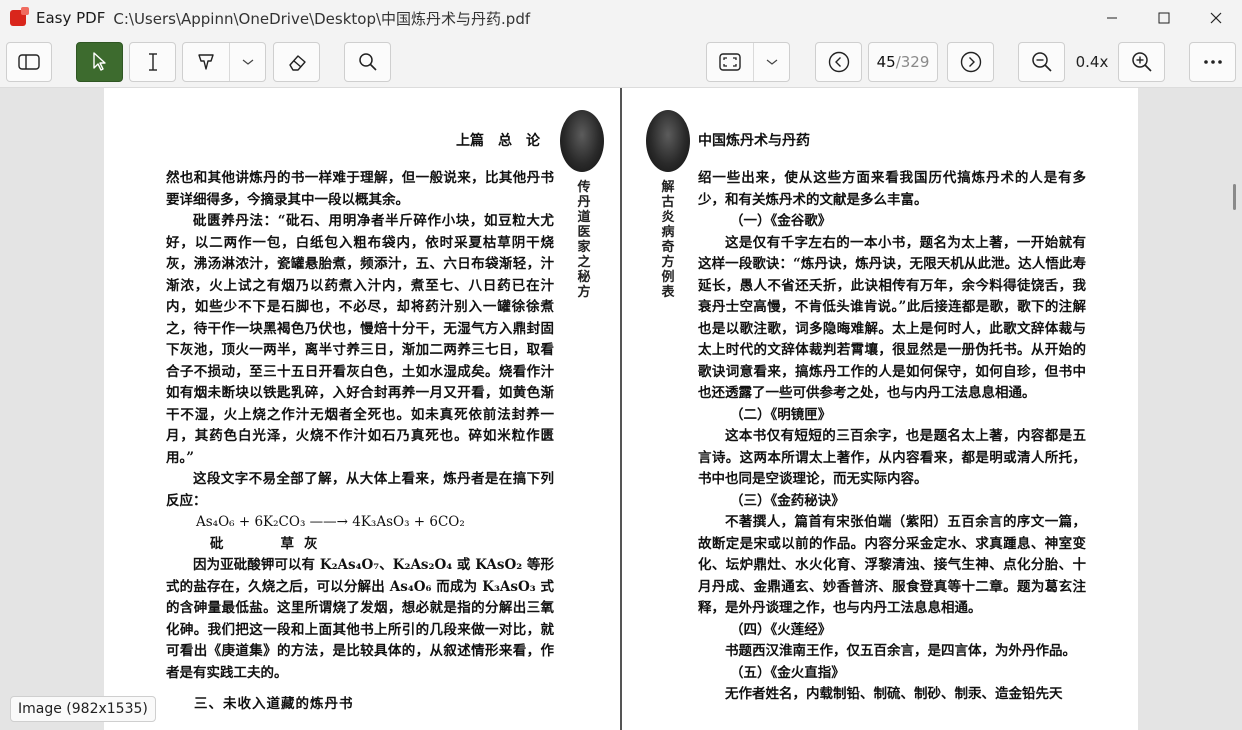  Describe the element at coordinates (894, 694) in the screenshot. I see `paragraph: 无作者姓名，内载制铅、制硫、制砂、制汞、造金铅先天` at that location.